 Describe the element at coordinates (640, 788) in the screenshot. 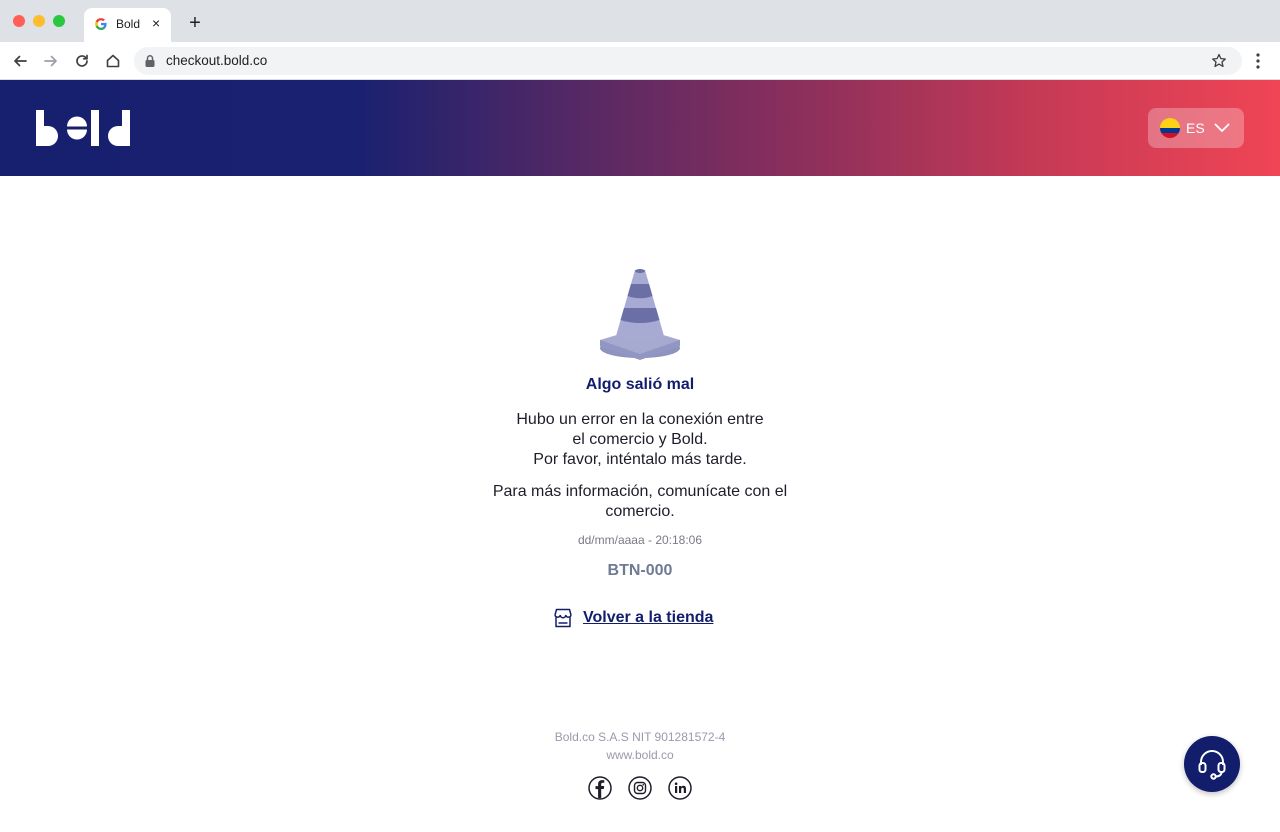

I see `instagram-icon` at that location.